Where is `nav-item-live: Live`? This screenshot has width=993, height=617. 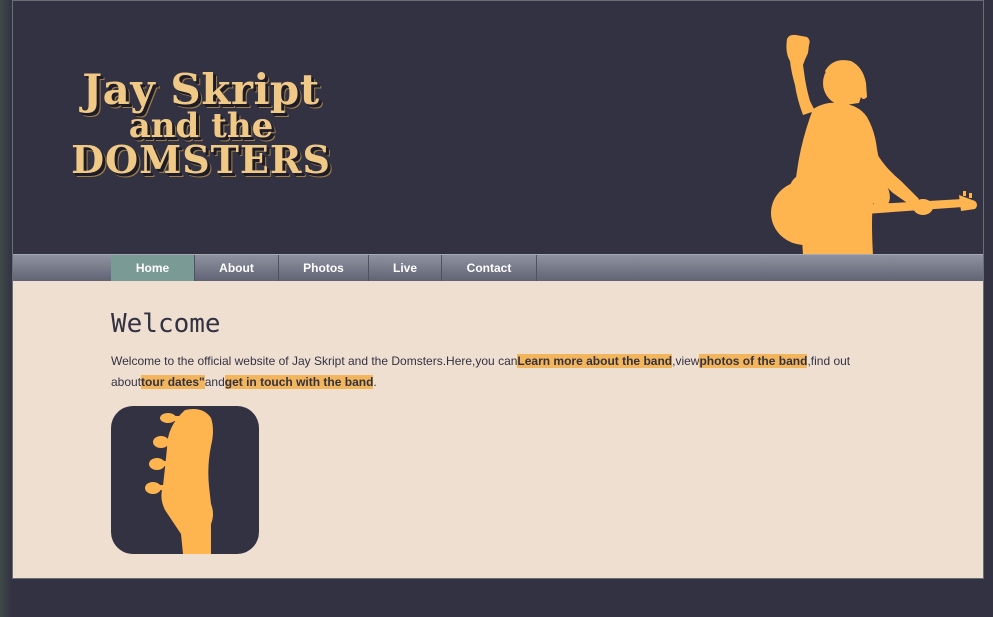 nav-item-live: Live is located at coordinates (405, 268).